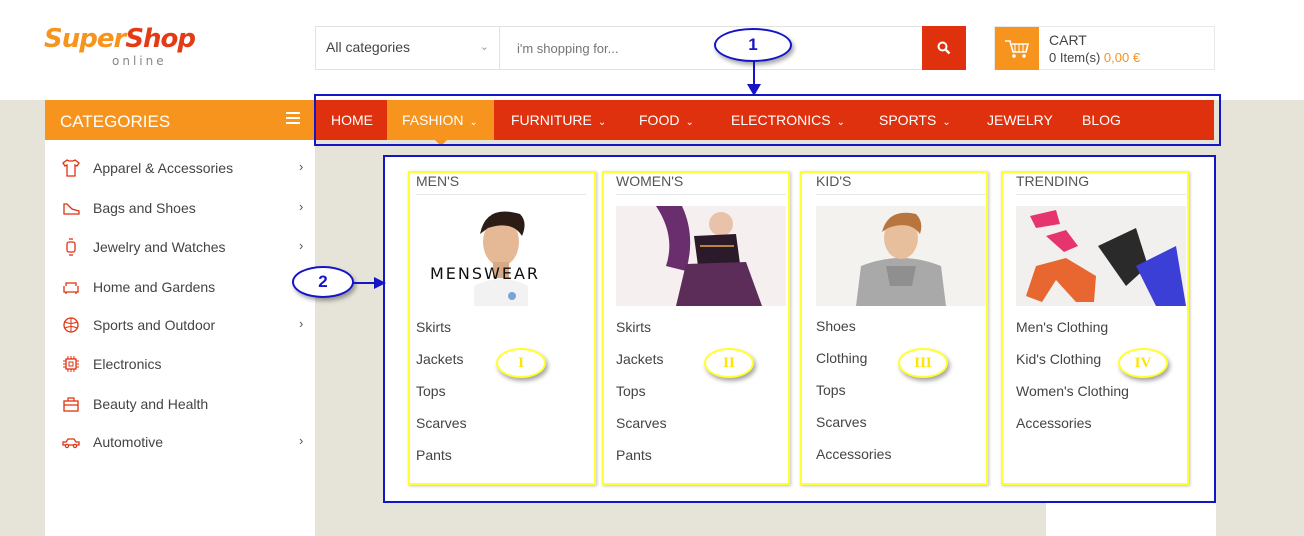 This screenshot has height=536, width=1304. Describe the element at coordinates (159, 247) in the screenshot. I see `sidebar-item-label: Jewelry and Watches` at that location.